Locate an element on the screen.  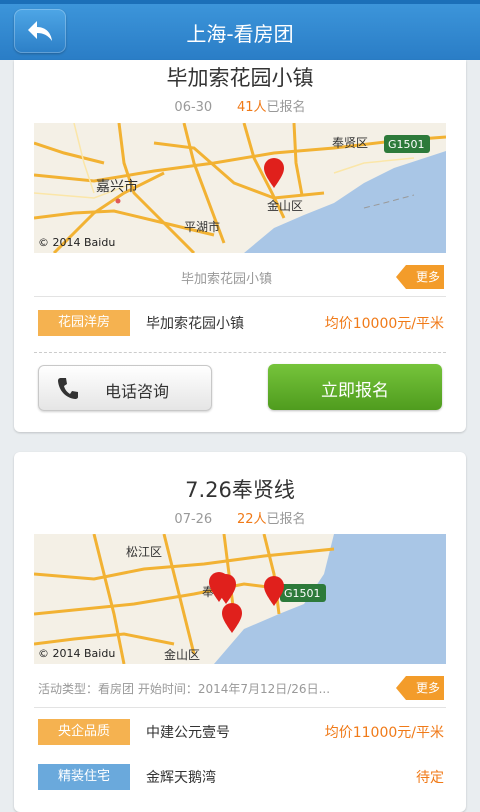
listing-price: 待定 is located at coordinates (430, 778).